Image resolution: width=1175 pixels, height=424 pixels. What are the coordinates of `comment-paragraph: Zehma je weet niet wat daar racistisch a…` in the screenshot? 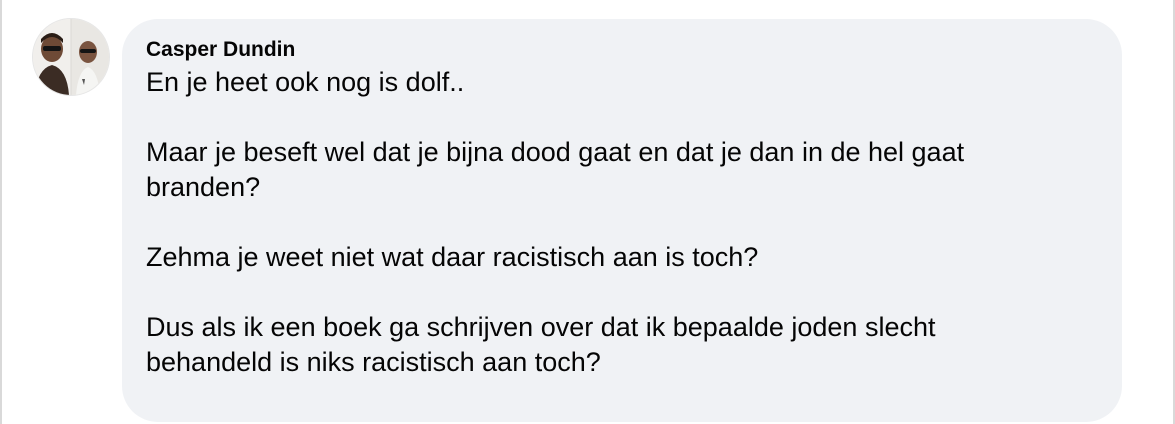 It's located at (622, 257).